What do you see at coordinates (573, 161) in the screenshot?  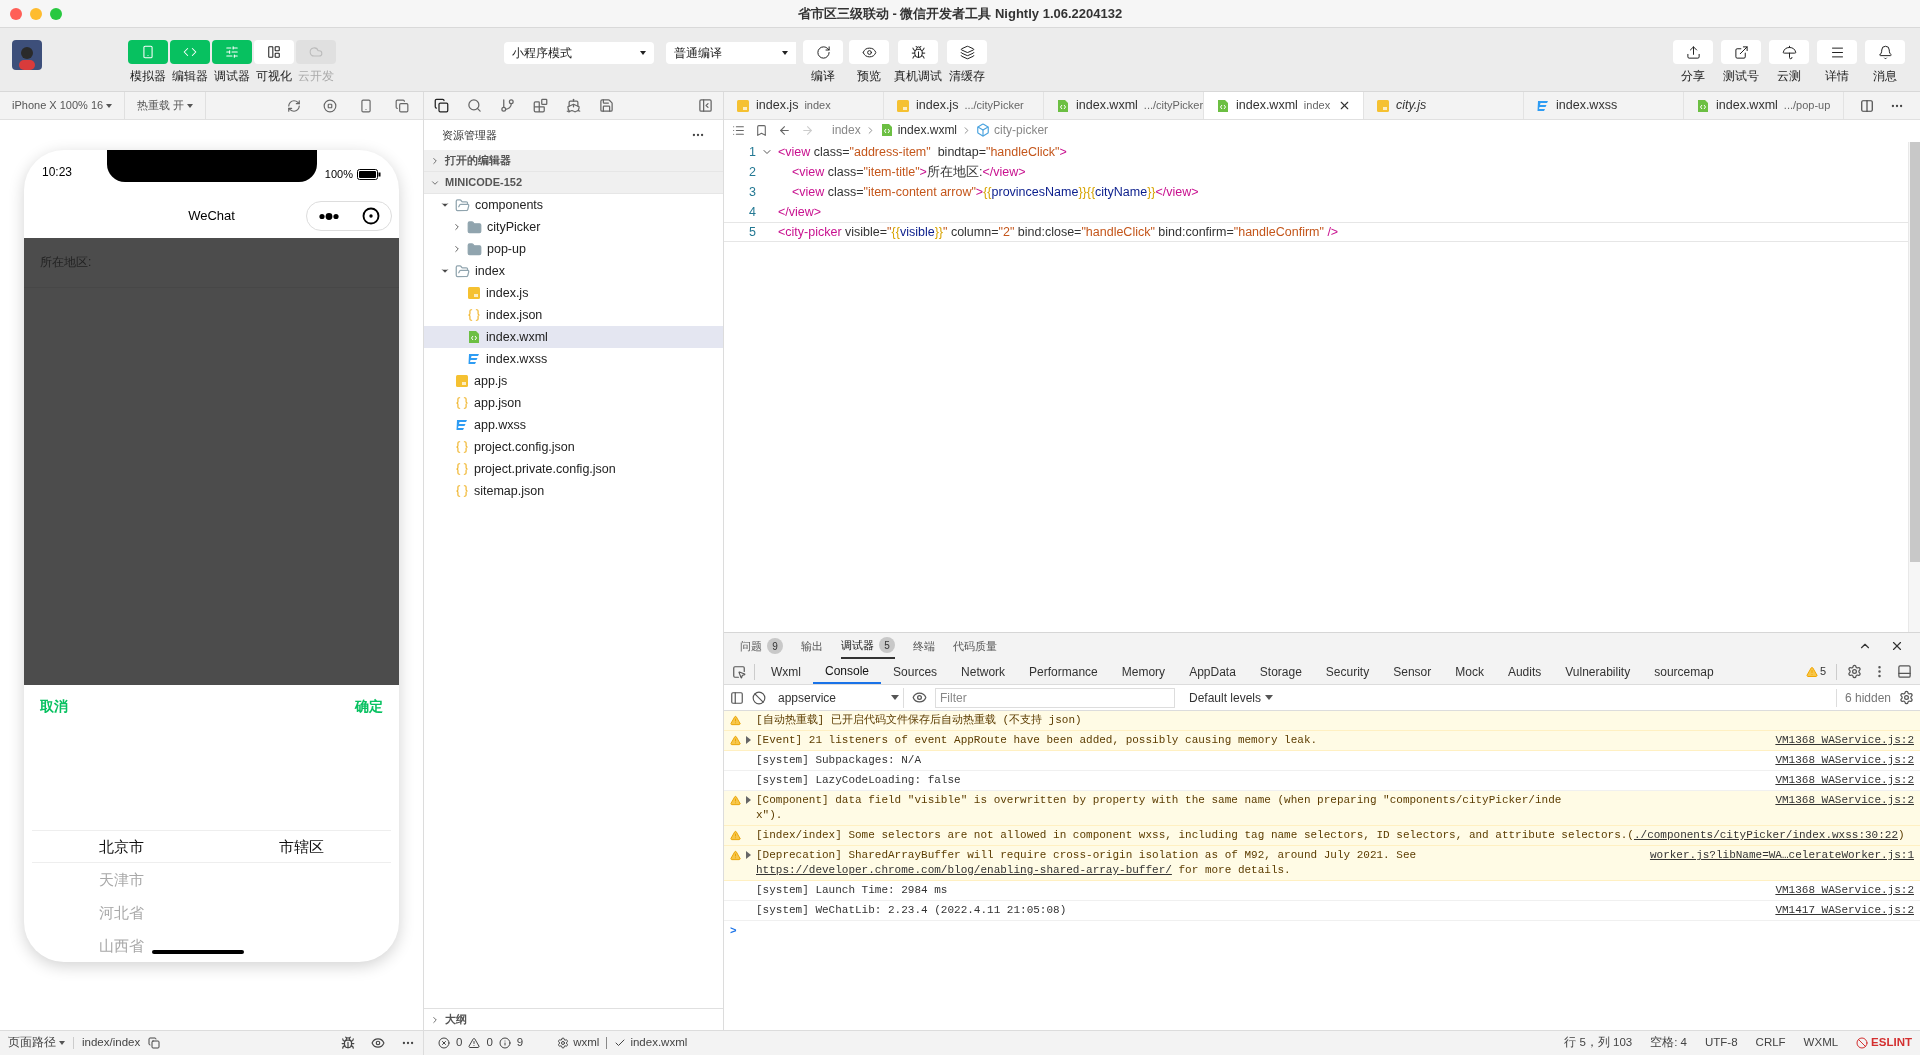 I see `section-header: 打开的编辑器` at bounding box center [573, 161].